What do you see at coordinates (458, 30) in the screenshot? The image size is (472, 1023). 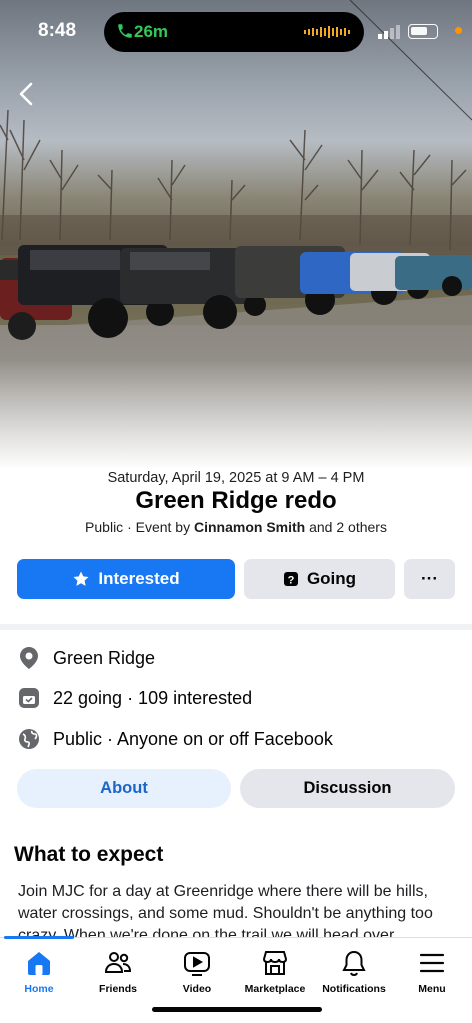 I see `privacy-indicator-dot` at bounding box center [458, 30].